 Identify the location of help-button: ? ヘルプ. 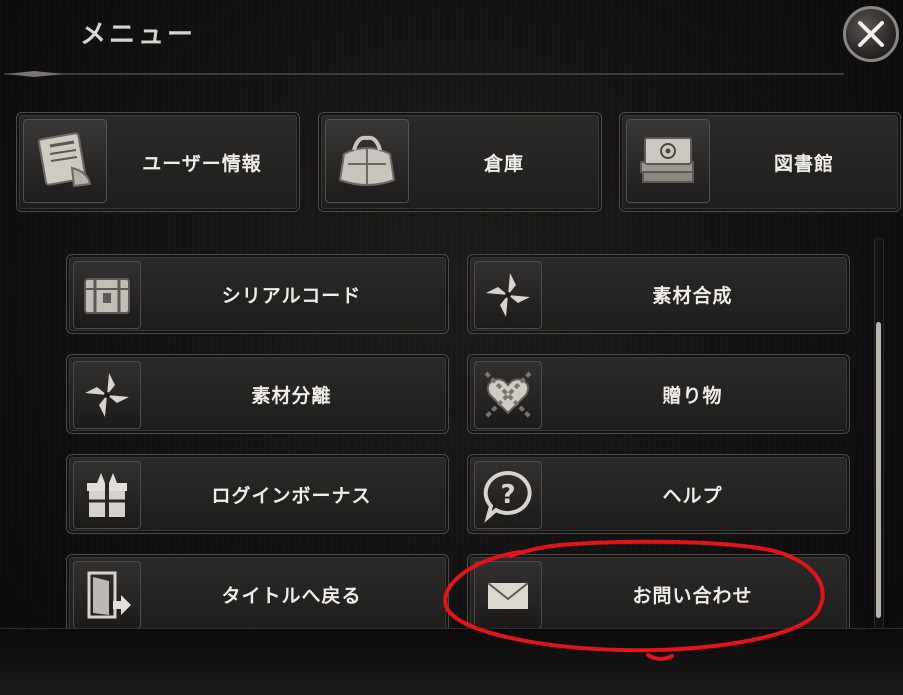
(658, 494).